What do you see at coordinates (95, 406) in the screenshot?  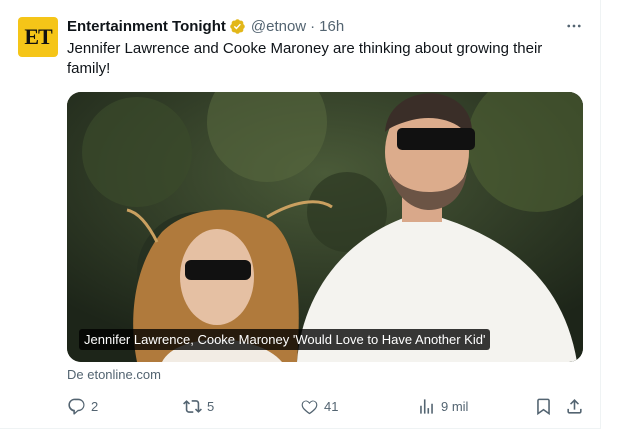 I see `reply-count: 2` at bounding box center [95, 406].